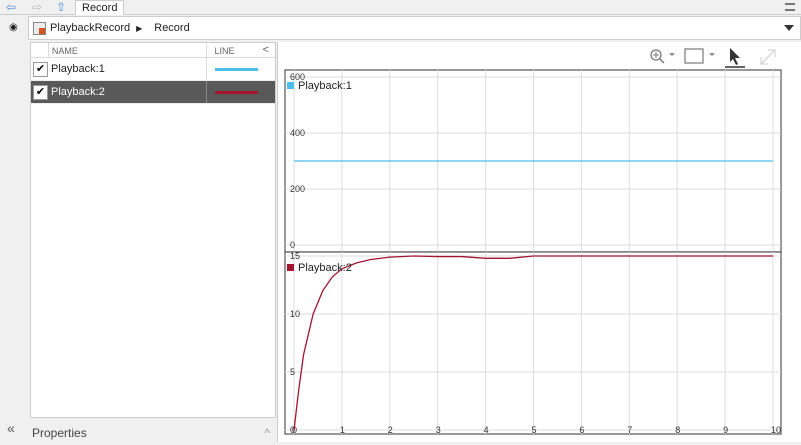  I want to click on dropdown-icon, so click(789, 28).